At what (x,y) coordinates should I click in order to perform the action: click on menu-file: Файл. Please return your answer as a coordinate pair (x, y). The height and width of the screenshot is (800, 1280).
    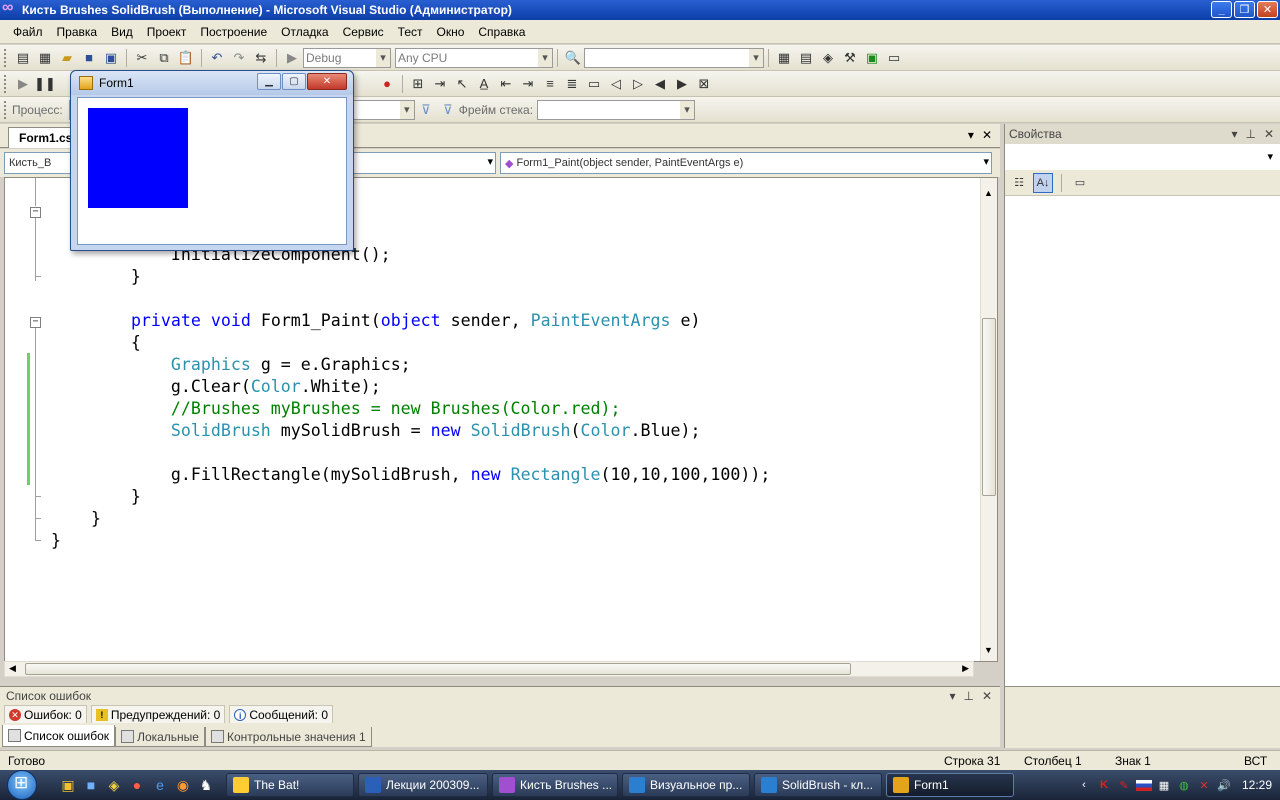
    Looking at the image, I should click on (28, 32).